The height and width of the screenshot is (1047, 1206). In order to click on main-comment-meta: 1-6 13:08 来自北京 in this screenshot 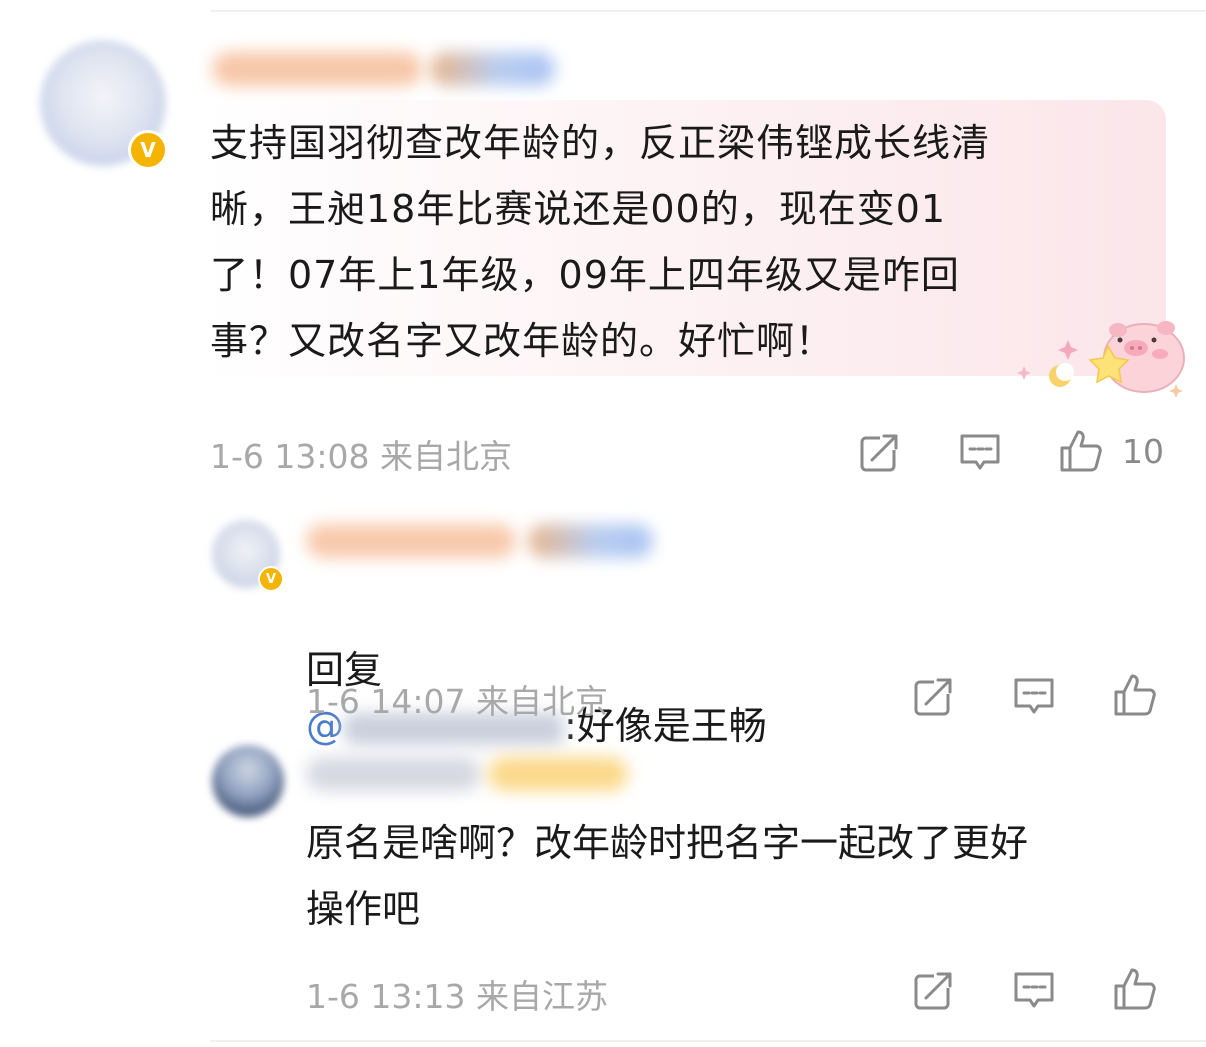, I will do `click(361, 454)`.